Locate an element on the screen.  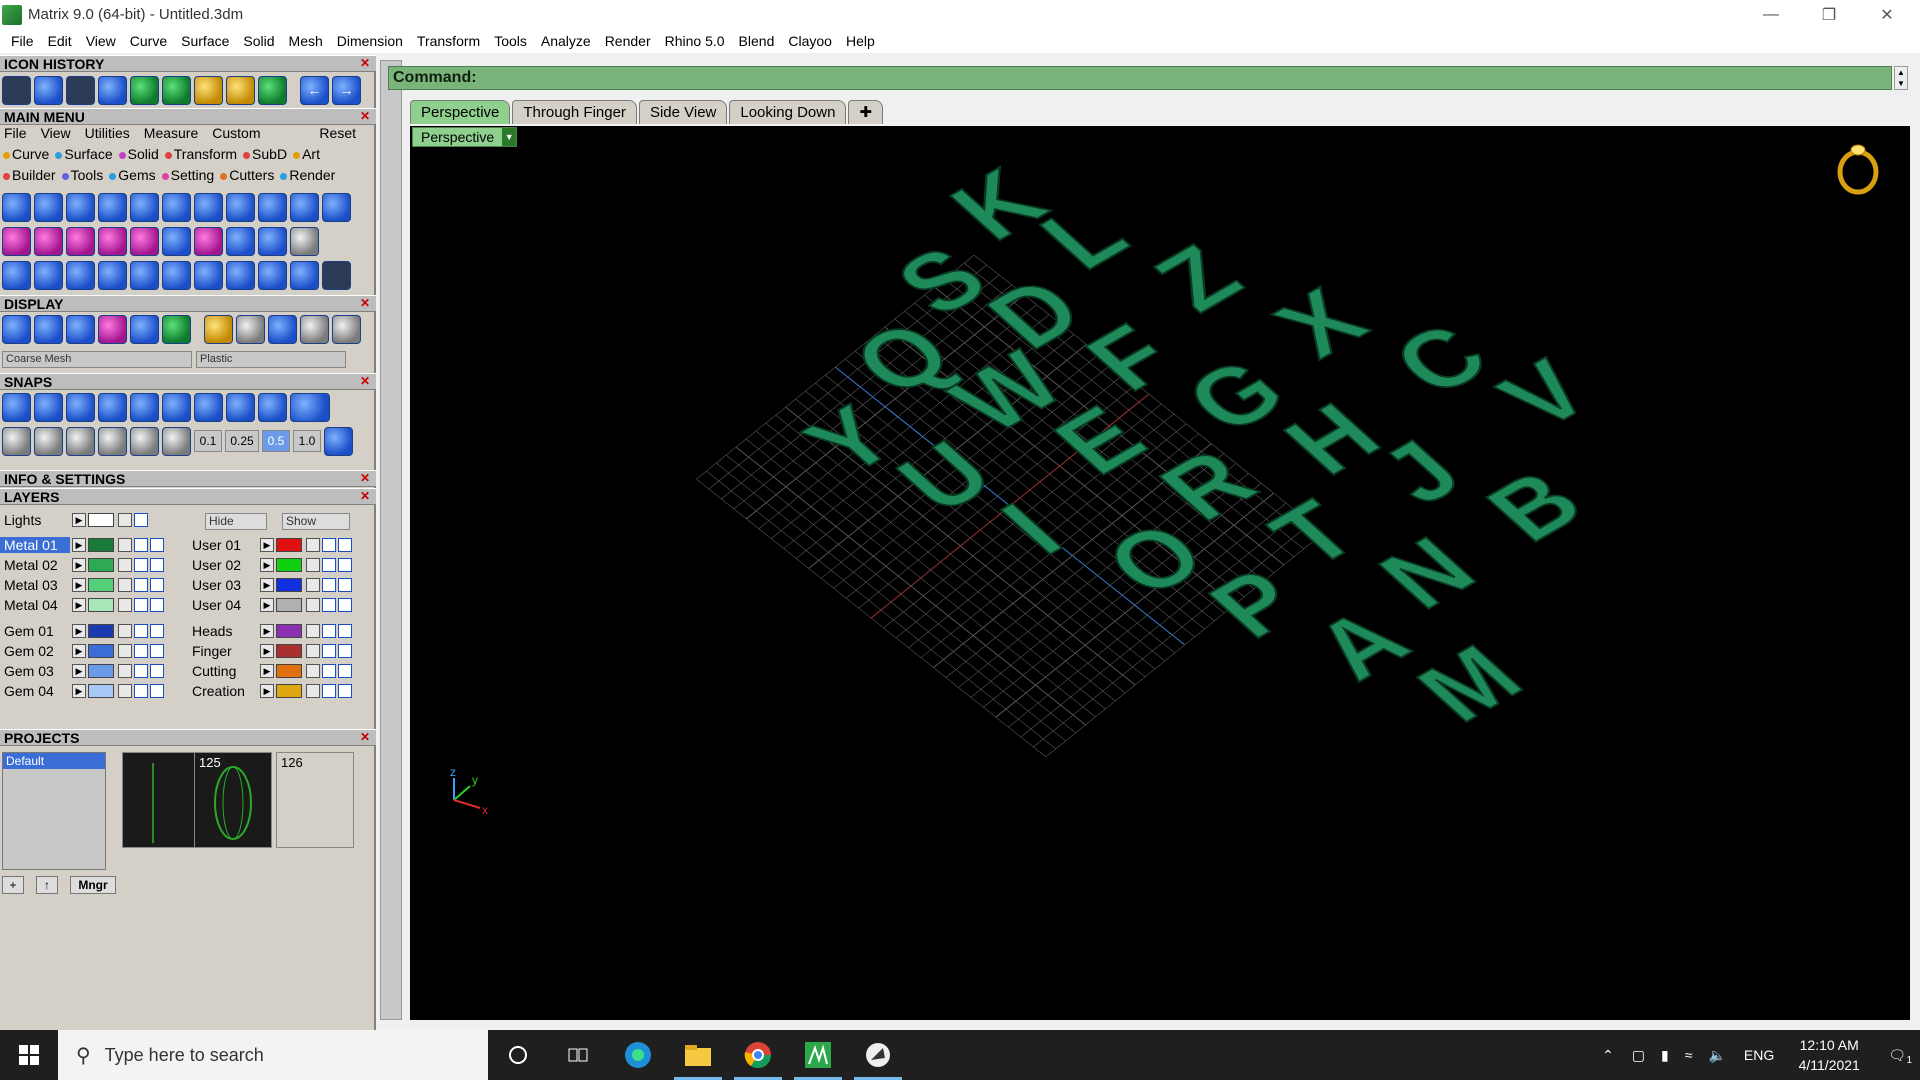
letter-object: X is located at coordinates (1321, 323).